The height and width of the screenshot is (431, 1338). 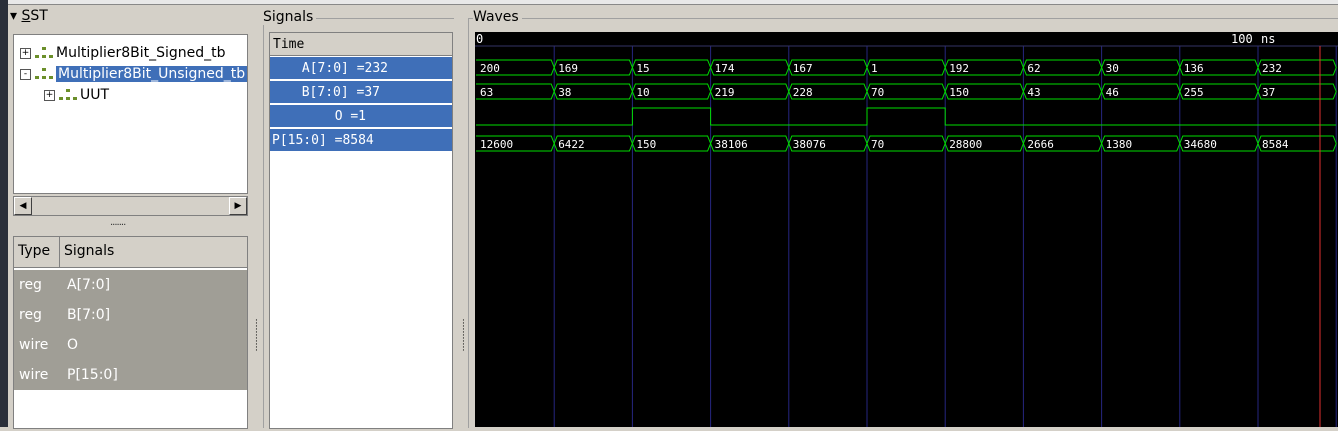 What do you see at coordinates (1033, 92) in the screenshot?
I see `bus-b-value: 43` at bounding box center [1033, 92].